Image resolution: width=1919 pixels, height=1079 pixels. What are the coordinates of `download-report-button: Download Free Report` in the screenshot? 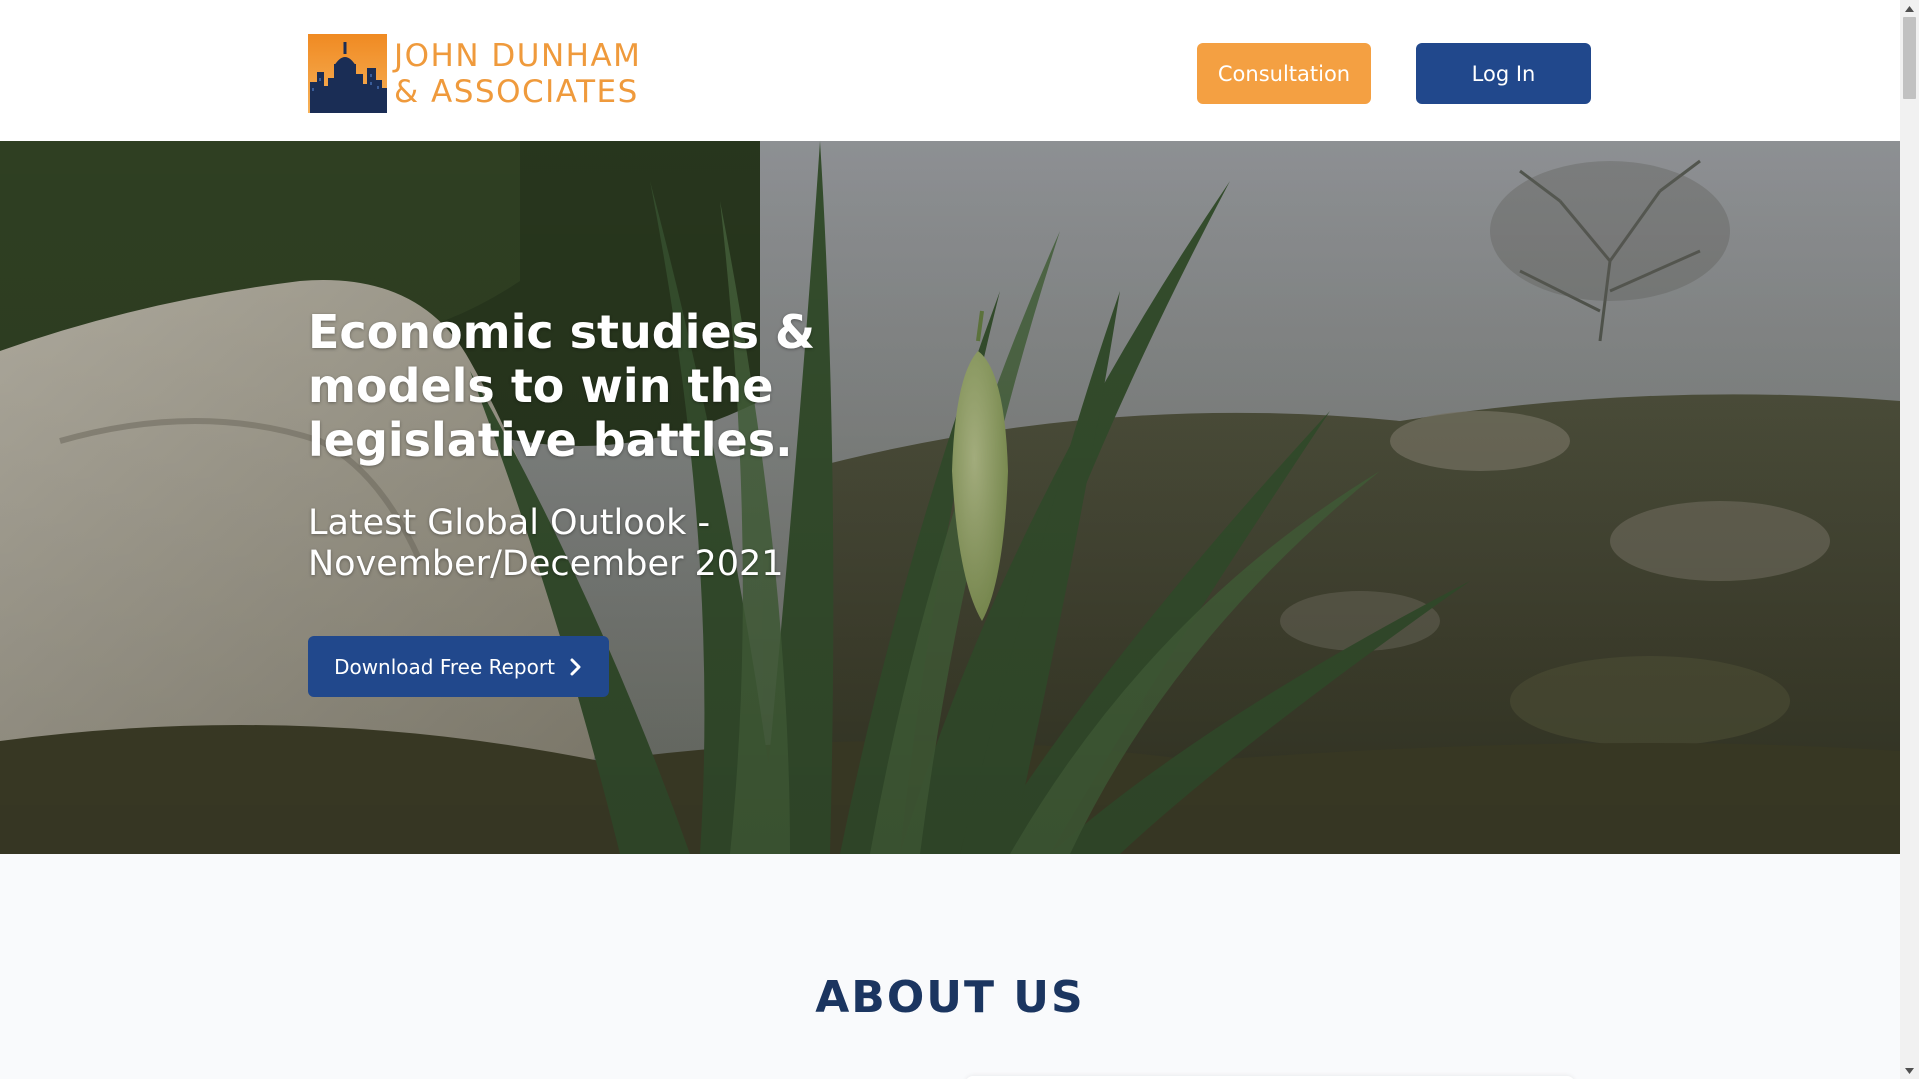 It's located at (458, 666).